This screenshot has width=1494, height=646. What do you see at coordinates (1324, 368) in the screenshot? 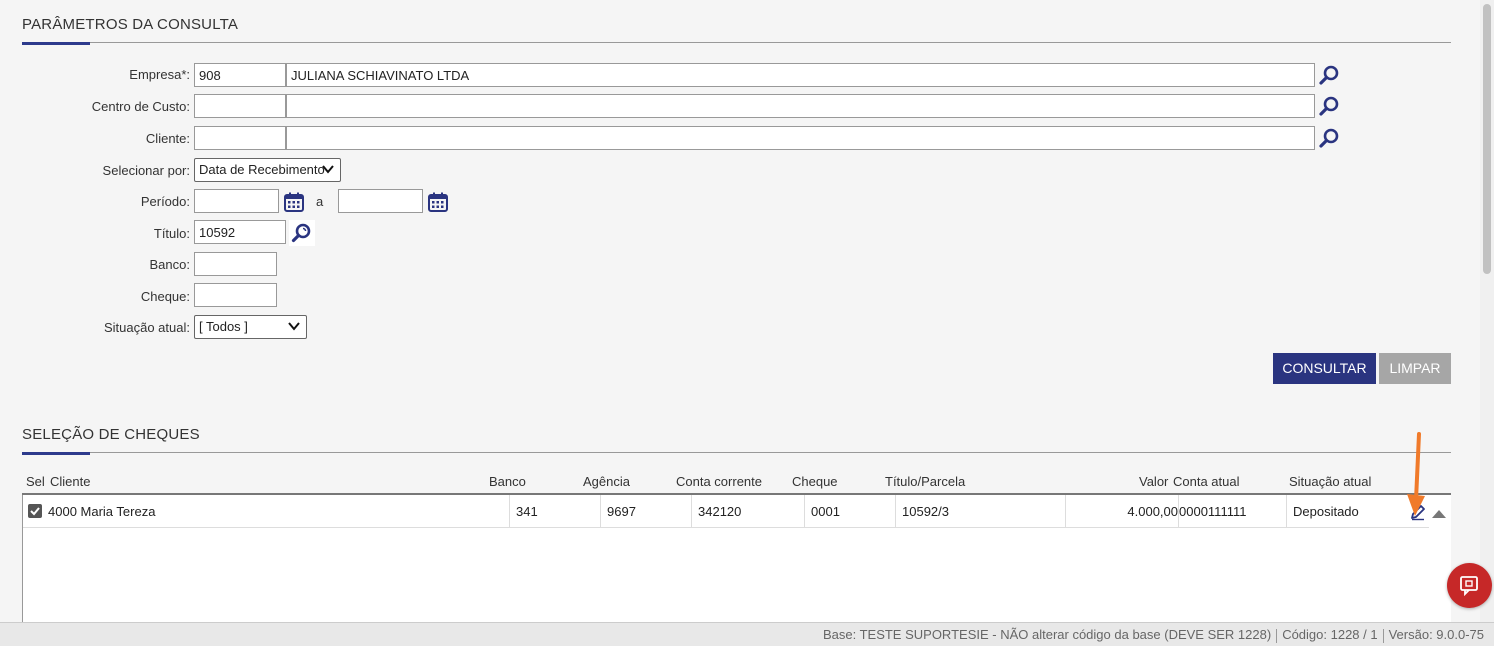
I see `consultar-button: CONSULTAR` at bounding box center [1324, 368].